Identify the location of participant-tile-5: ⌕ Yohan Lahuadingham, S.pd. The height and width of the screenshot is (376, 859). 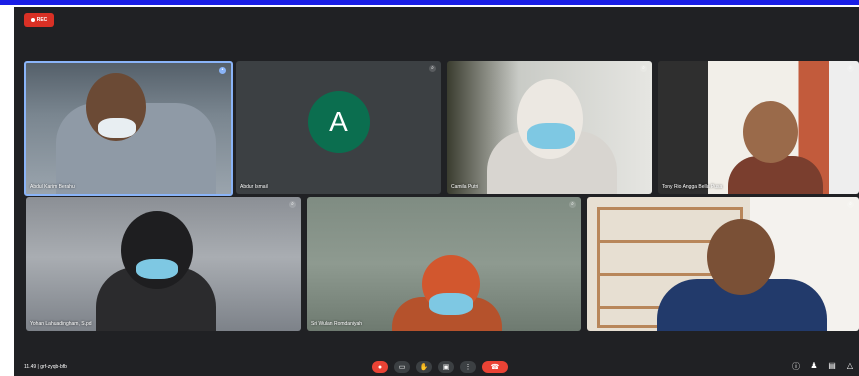
(163, 264).